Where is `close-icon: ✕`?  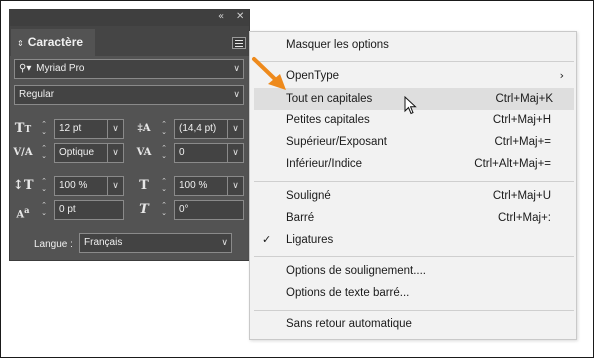 close-icon: ✕ is located at coordinates (240, 16).